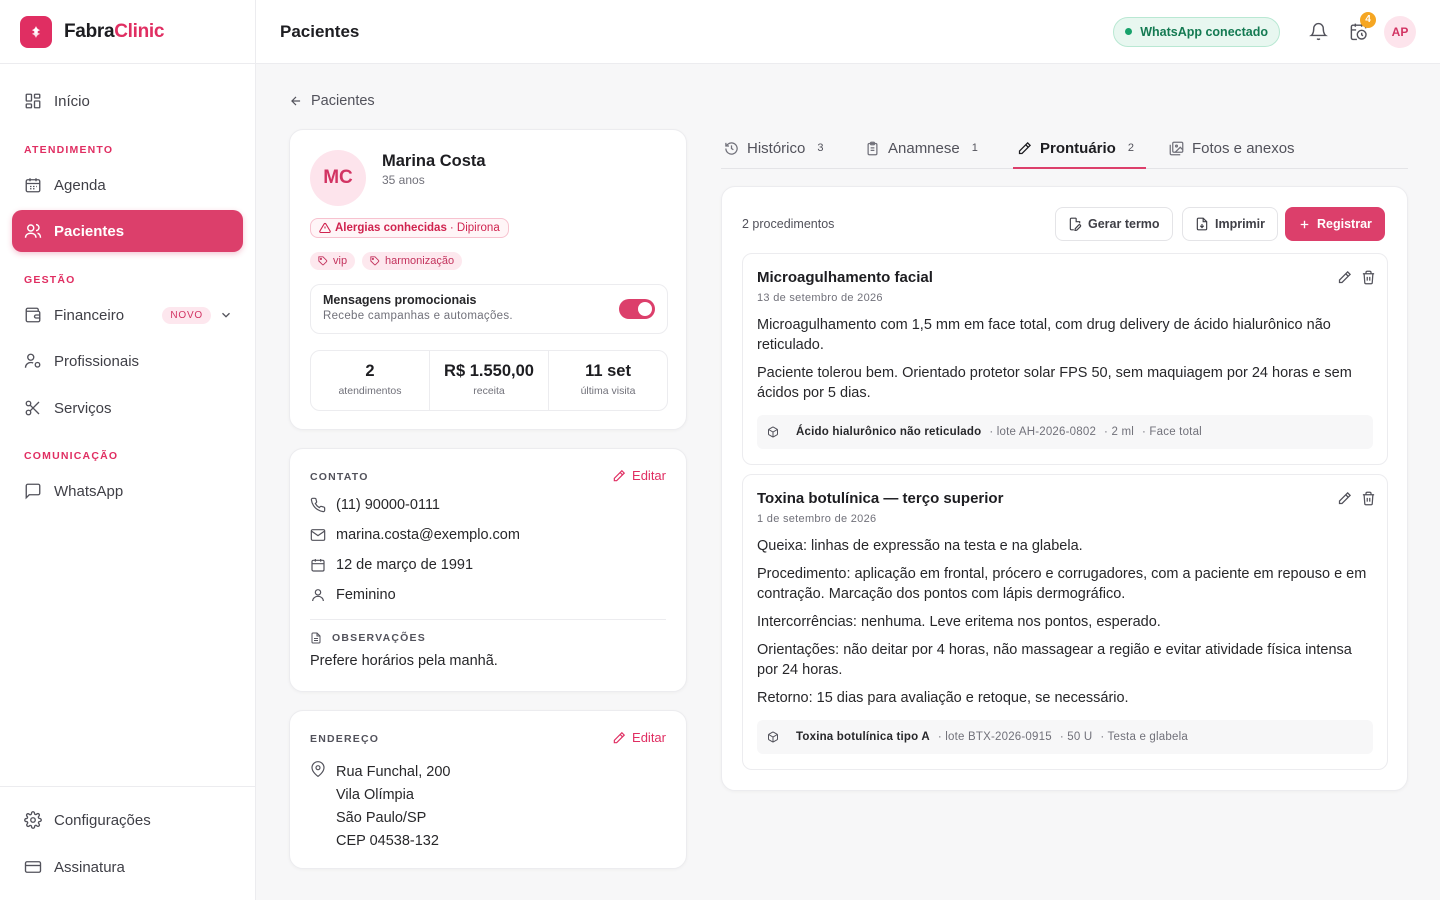 The height and width of the screenshot is (900, 1440). What do you see at coordinates (1344, 224) in the screenshot?
I see `button-label: Registrar` at bounding box center [1344, 224].